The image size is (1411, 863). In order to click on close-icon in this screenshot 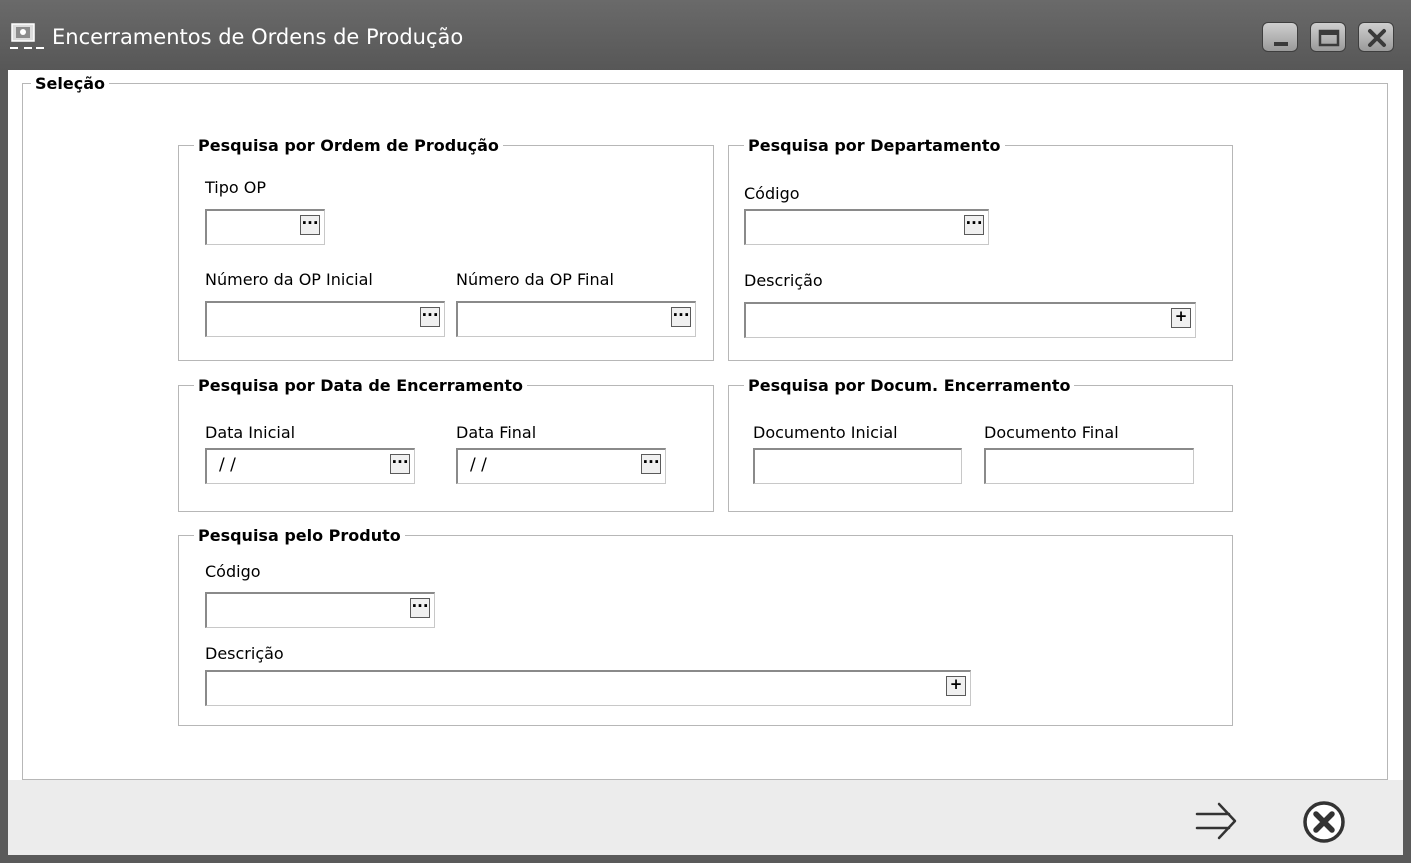, I will do `click(1377, 38)`.